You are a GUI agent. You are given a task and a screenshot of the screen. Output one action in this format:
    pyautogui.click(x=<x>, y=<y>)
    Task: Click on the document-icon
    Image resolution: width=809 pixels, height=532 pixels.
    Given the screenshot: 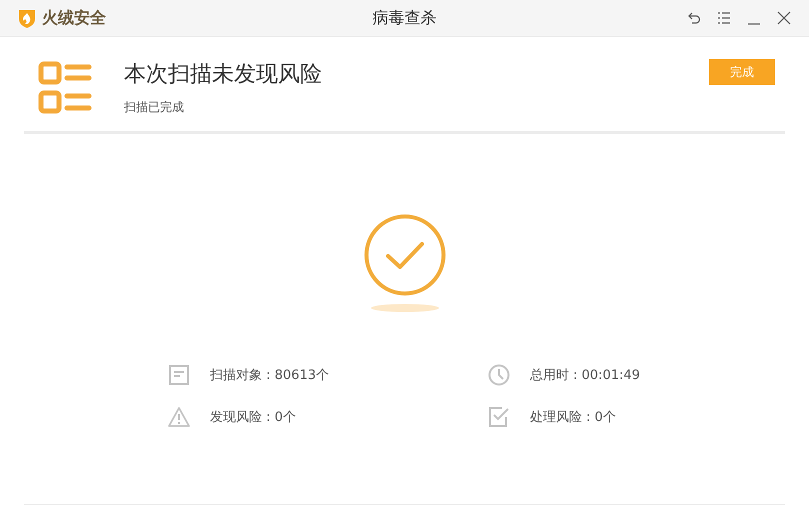 What is the action you would take?
    pyautogui.click(x=179, y=375)
    